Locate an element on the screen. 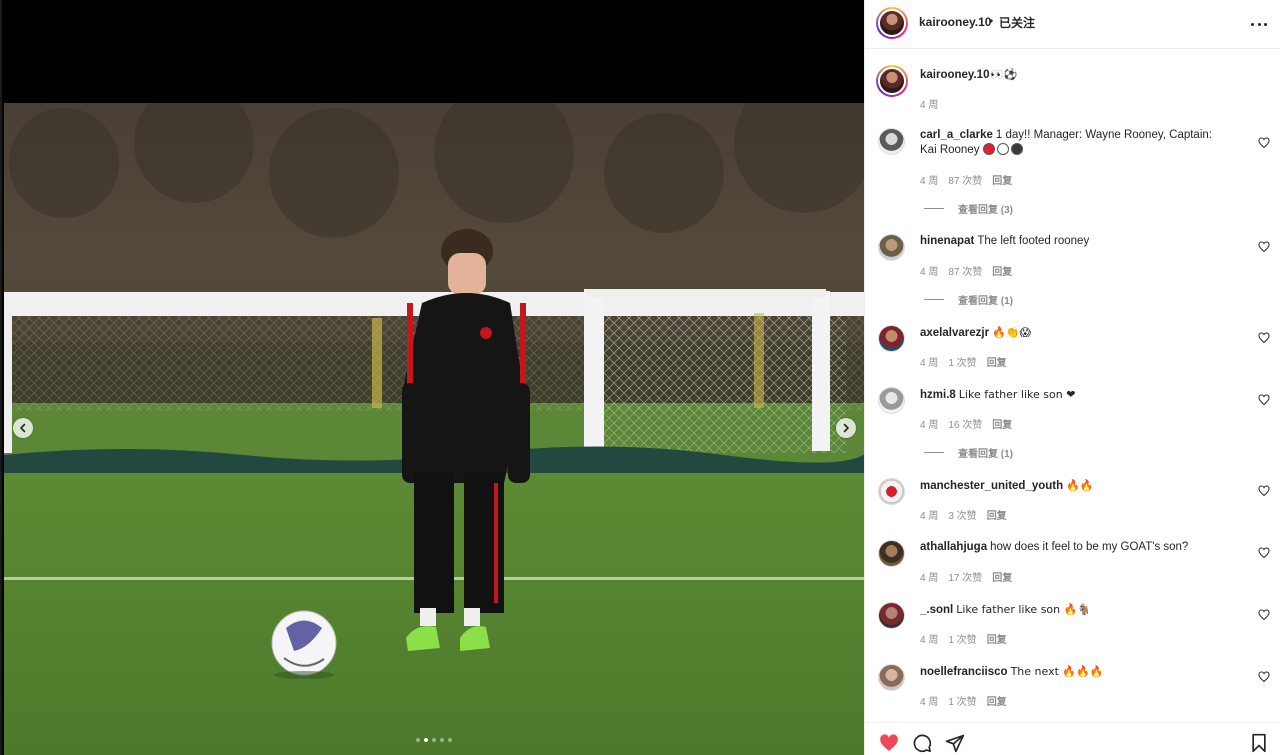 Image resolution: width=1280 pixels, height=755 pixels. next-slide-button is located at coordinates (846, 428).